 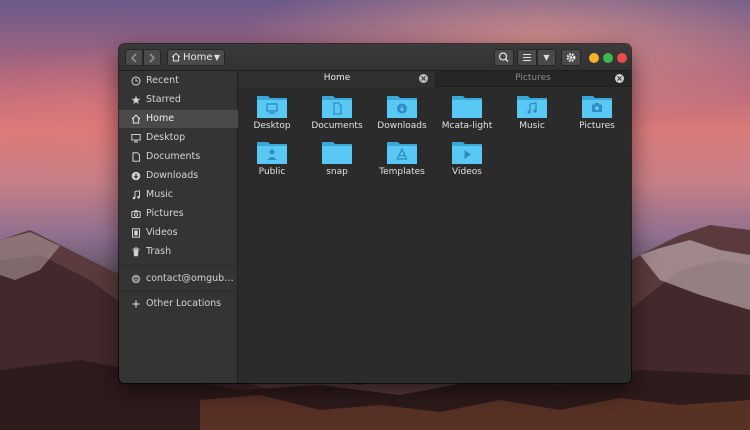 I want to click on sidebar-item-recent: Recent, so click(x=178, y=81).